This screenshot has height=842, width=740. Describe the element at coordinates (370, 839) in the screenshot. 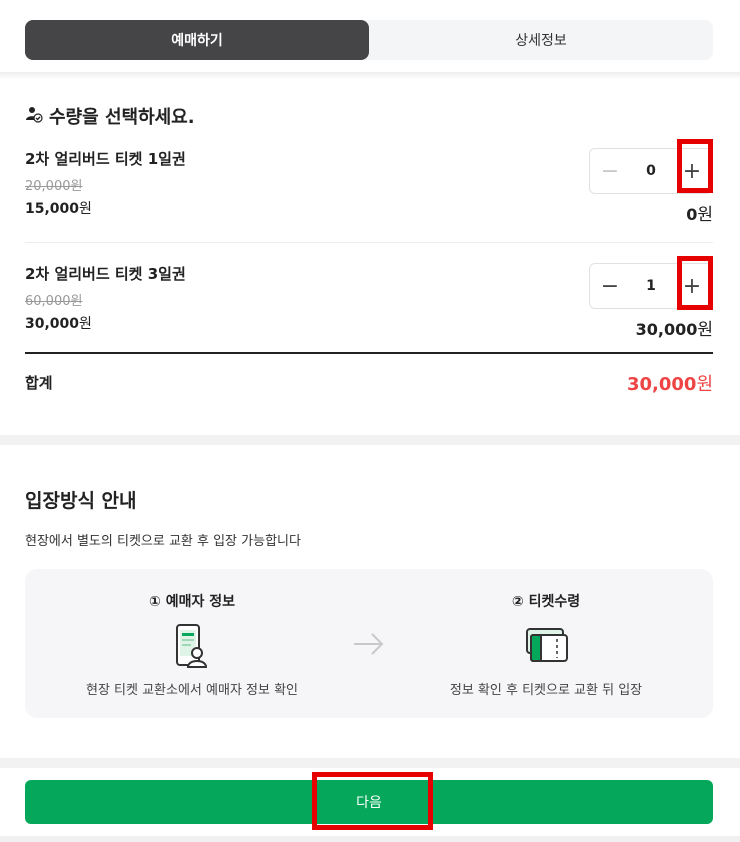

I see `bottom-separator` at that location.